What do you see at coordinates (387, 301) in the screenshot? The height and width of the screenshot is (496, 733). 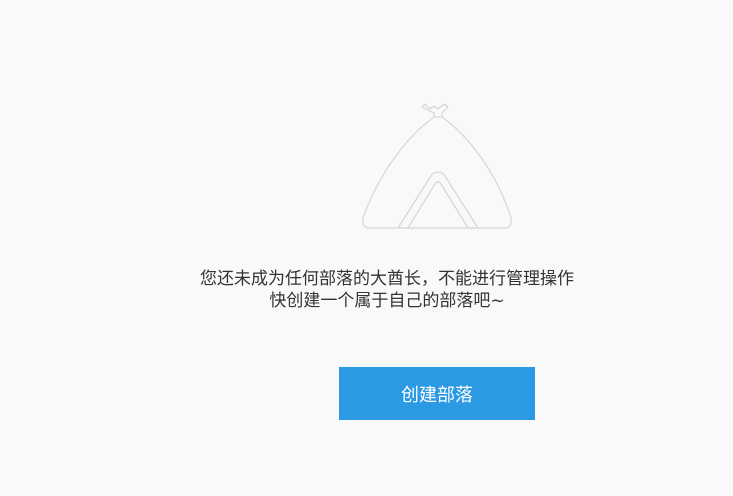 I see `message-line-2: 快创建一个属于自己的部落吧~` at bounding box center [387, 301].